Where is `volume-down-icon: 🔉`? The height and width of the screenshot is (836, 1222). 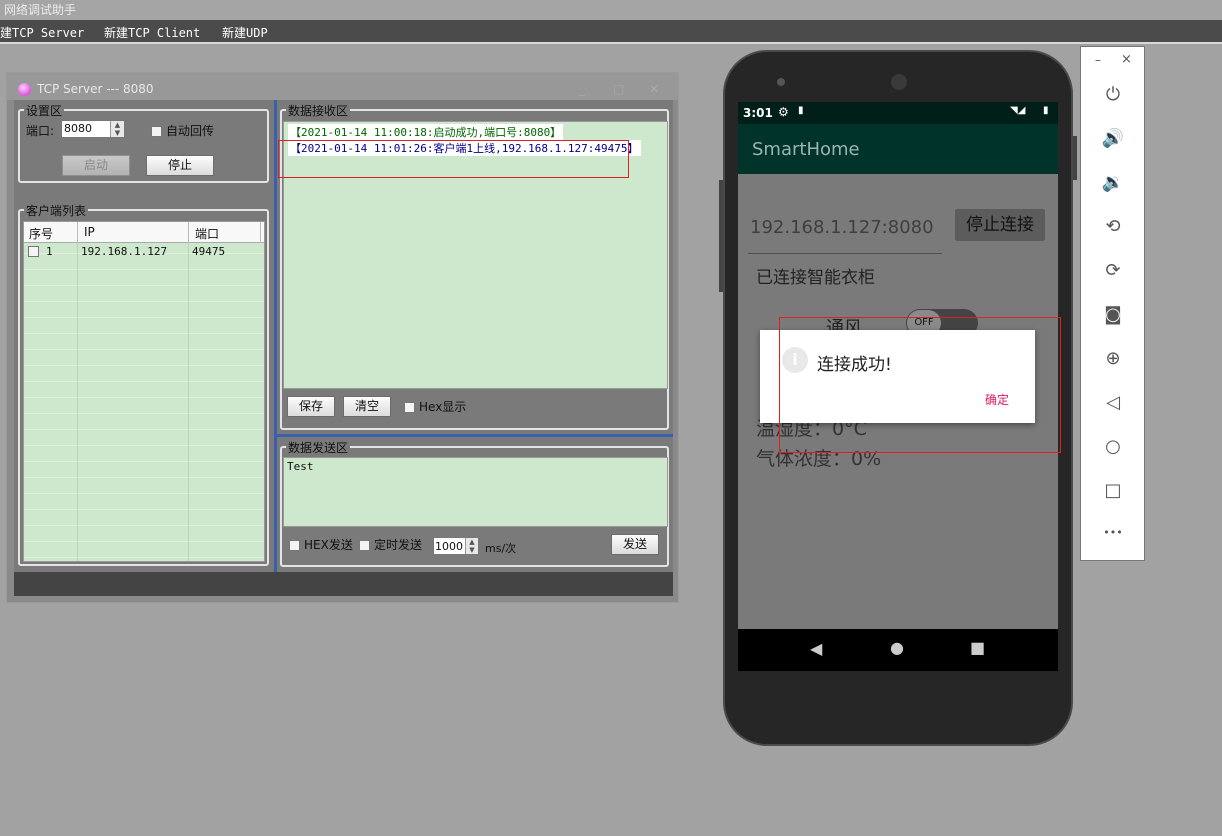
volume-down-icon: 🔉 is located at coordinates (1113, 183).